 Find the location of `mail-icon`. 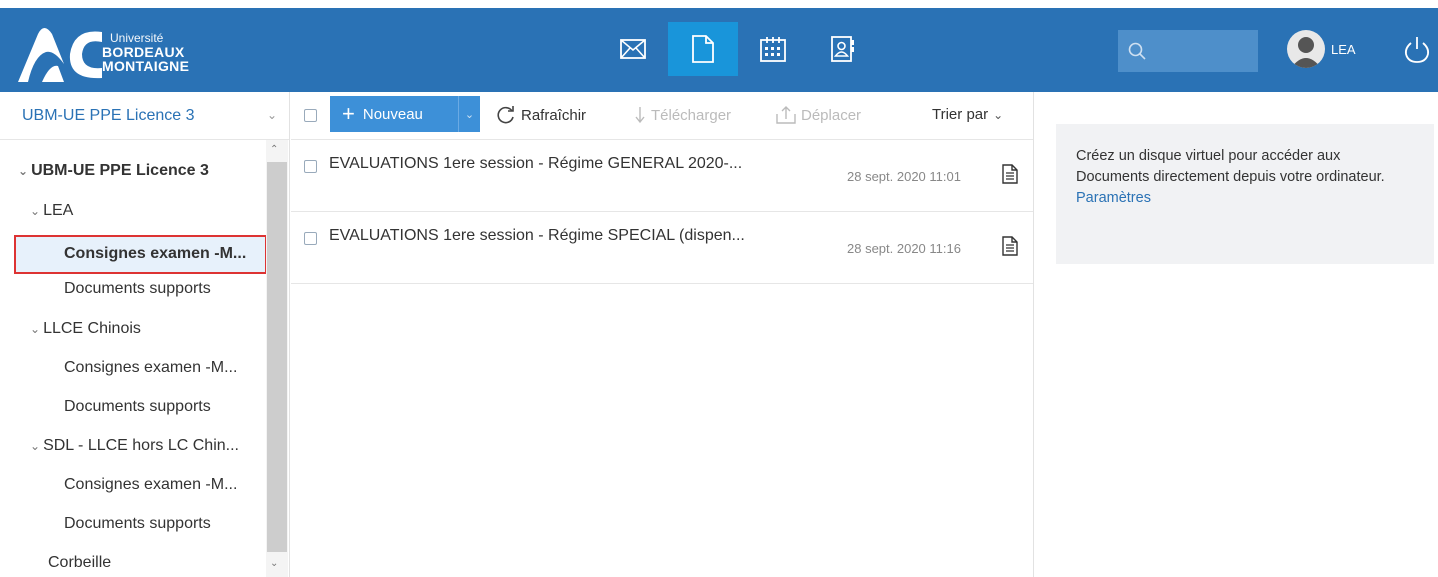

mail-icon is located at coordinates (633, 49).